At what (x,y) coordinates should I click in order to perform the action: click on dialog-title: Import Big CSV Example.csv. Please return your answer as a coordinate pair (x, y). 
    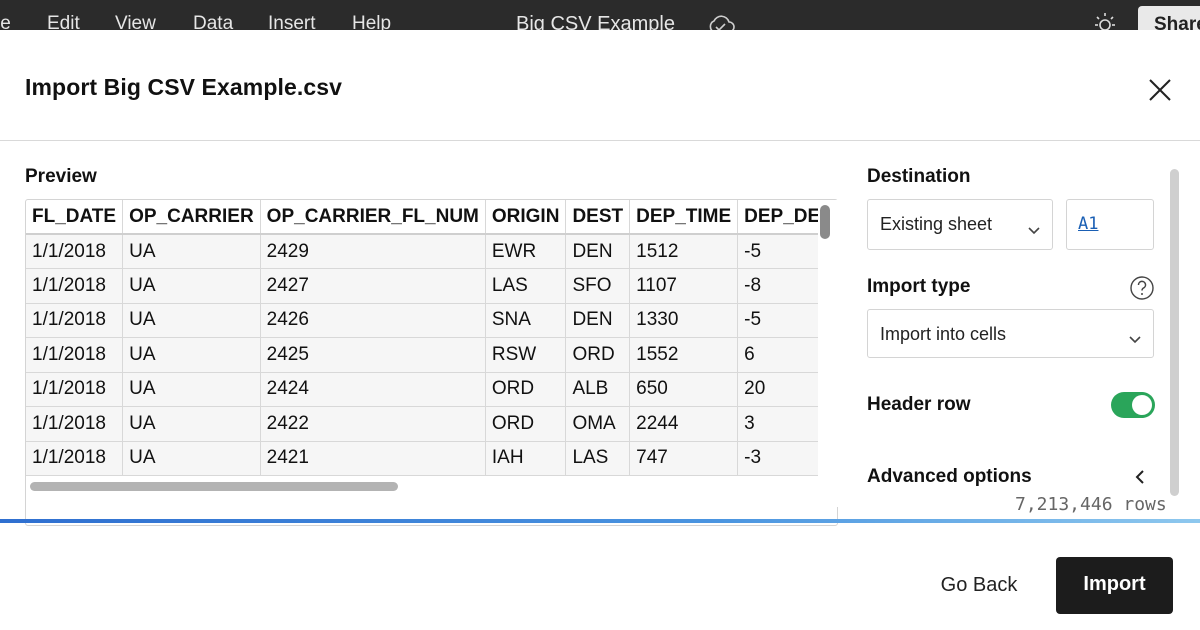
    Looking at the image, I should click on (184, 87).